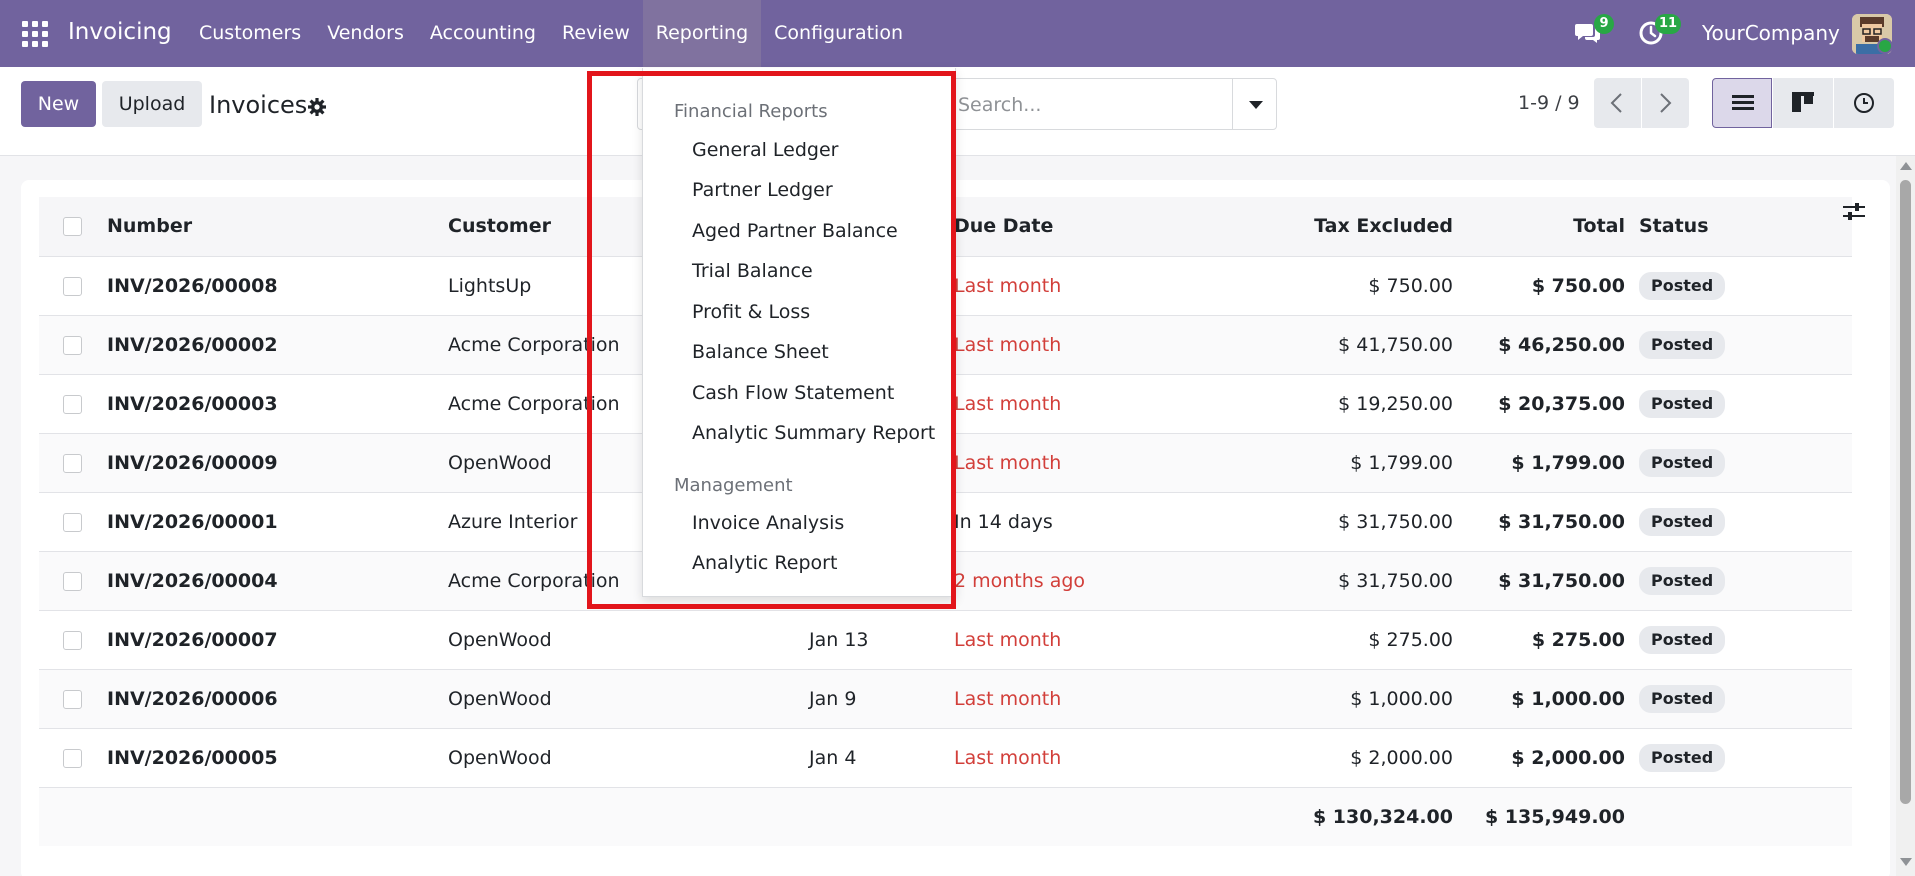 This screenshot has height=876, width=1915. Describe the element at coordinates (1303, 286) in the screenshot. I see `tax-excluded-amount: $ 750.00` at that location.